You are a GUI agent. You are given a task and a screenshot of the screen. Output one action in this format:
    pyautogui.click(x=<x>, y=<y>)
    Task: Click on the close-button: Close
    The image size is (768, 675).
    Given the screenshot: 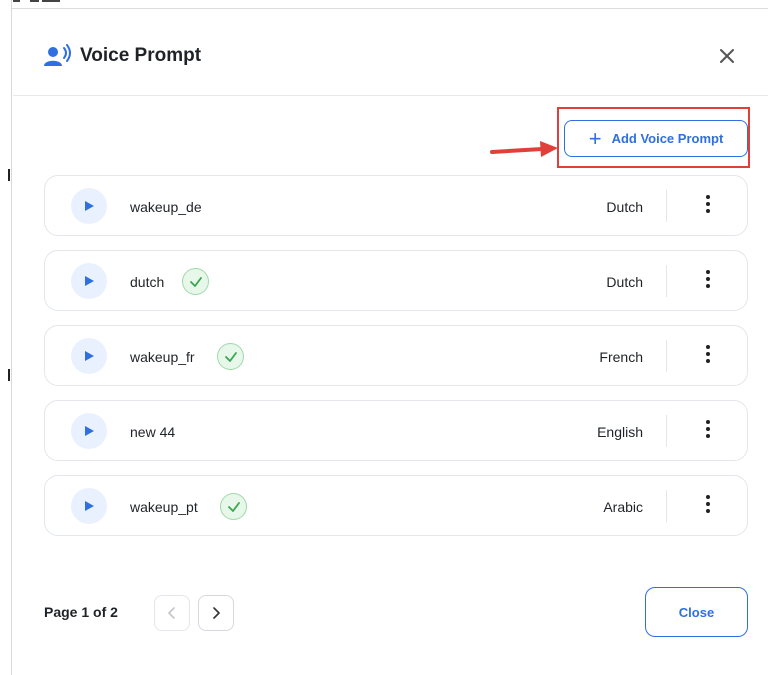 What is the action you would take?
    pyautogui.click(x=696, y=612)
    